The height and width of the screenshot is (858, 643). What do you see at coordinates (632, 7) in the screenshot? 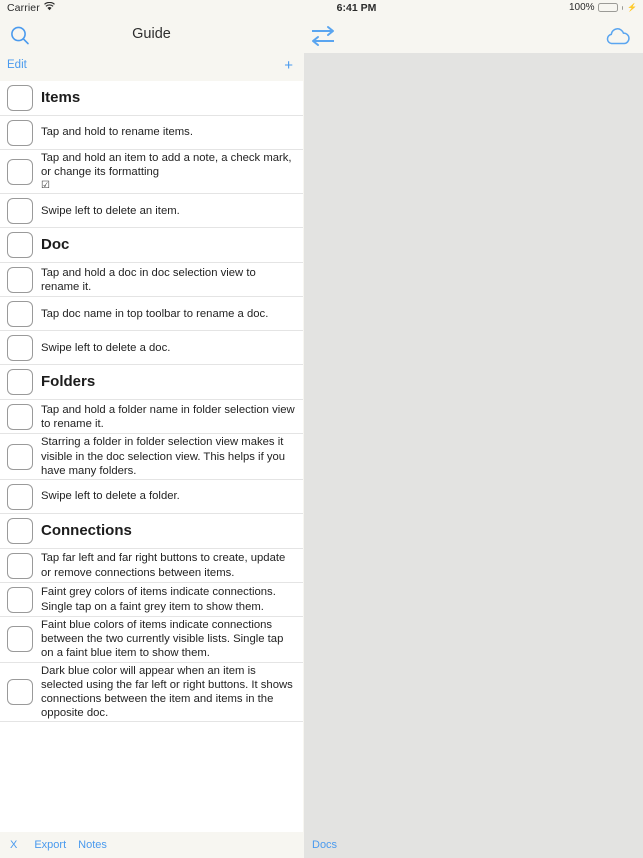
I see `charging-bolt-icon: ⚡` at bounding box center [632, 7].